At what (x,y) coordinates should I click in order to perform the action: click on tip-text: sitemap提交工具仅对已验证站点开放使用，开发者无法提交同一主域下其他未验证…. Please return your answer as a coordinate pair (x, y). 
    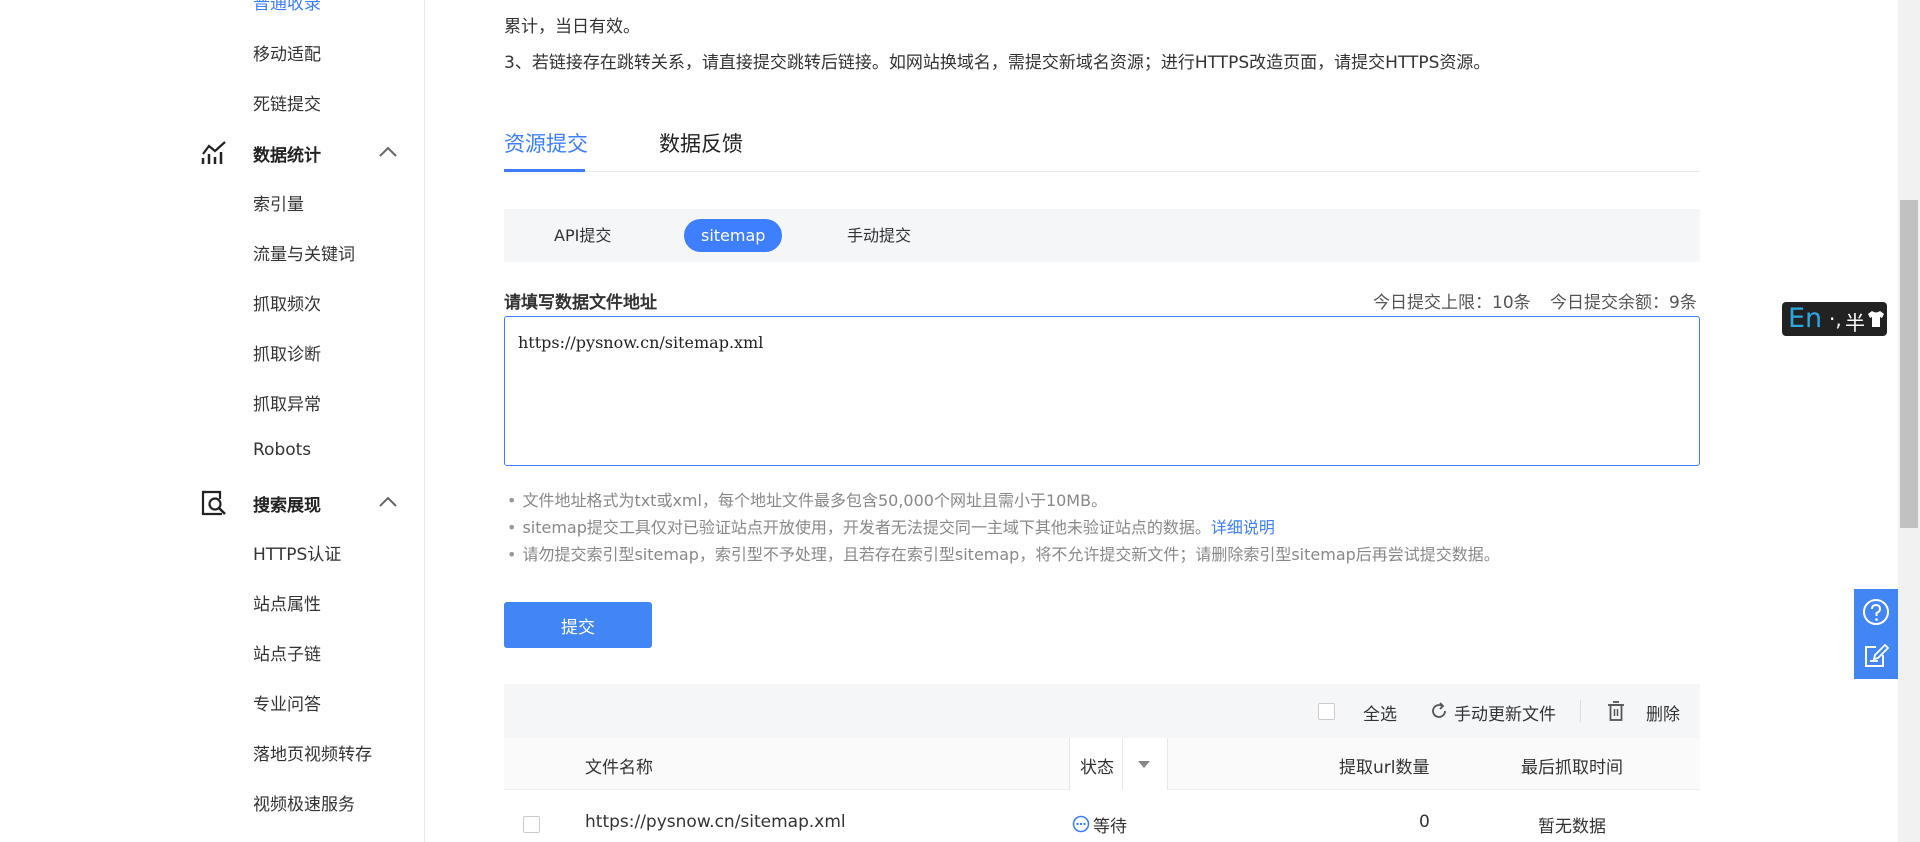
    Looking at the image, I should click on (866, 527).